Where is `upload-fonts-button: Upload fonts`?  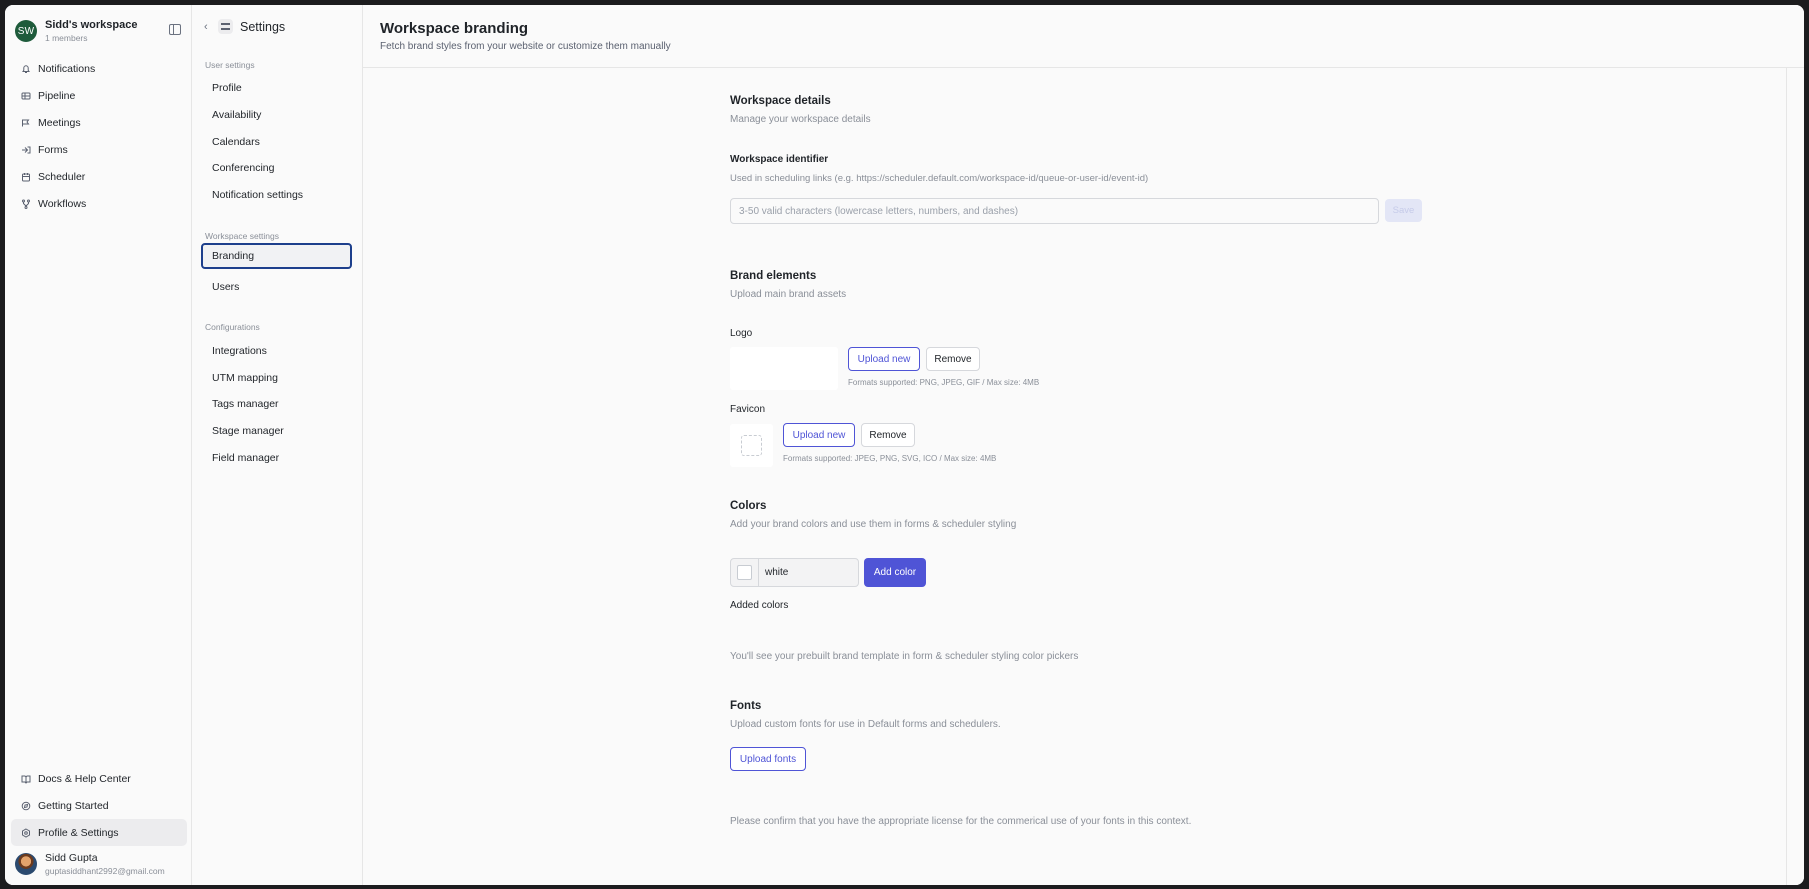
upload-fonts-button: Upload fonts is located at coordinates (768, 759).